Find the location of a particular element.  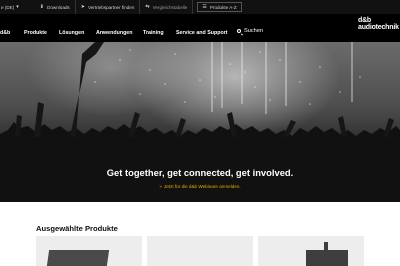

downloads-link: ⬇ Downloads is located at coordinates (55, 7).